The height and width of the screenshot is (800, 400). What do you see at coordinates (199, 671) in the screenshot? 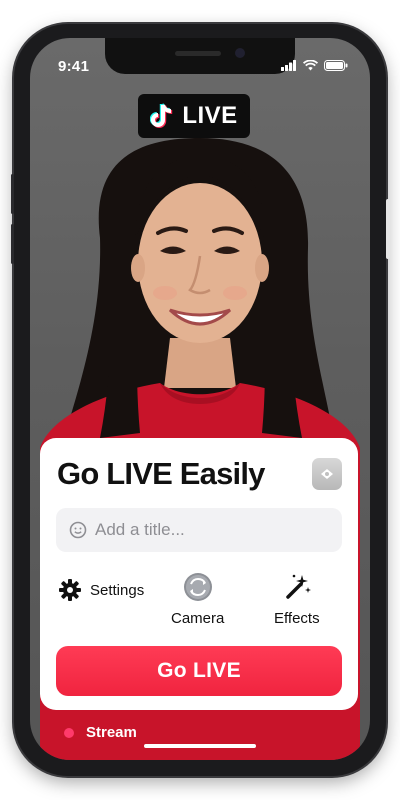
I see `go-live-button: Go LIVE` at bounding box center [199, 671].